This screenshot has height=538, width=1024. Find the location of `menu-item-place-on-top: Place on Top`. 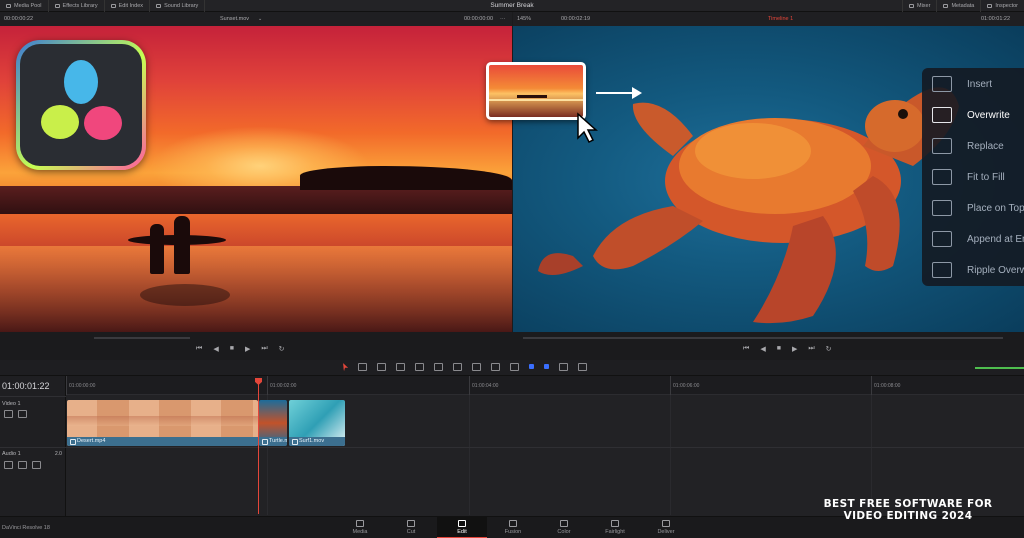

menu-item-place-on-top: Place on Top is located at coordinates (973, 208).